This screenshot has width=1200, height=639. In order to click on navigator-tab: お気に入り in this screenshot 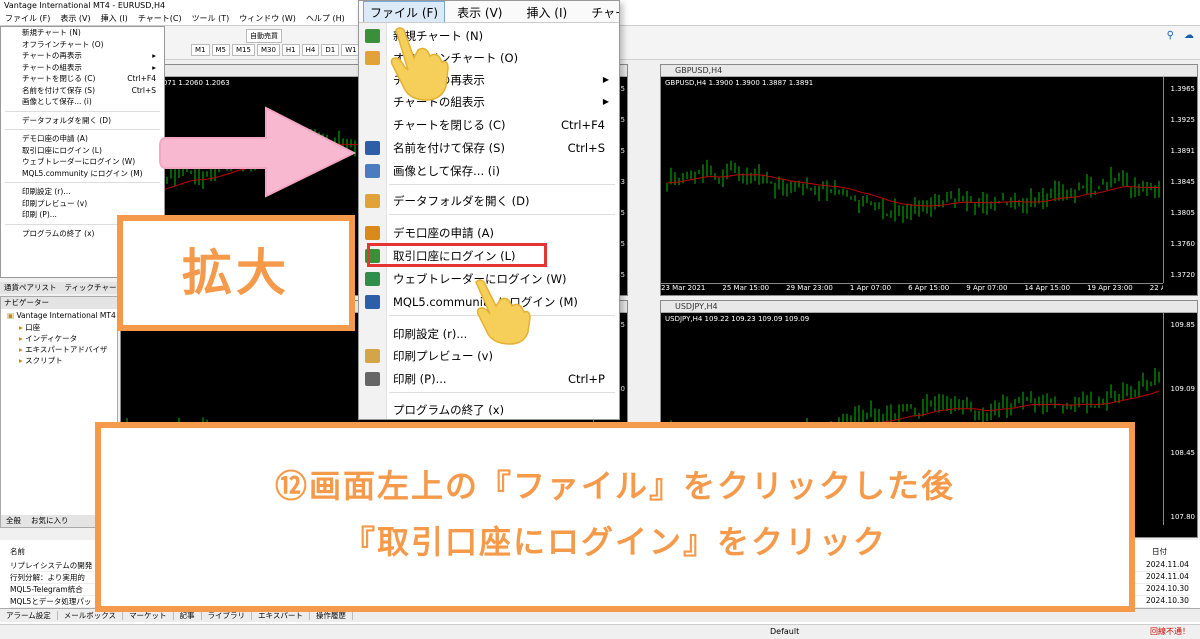, I will do `click(50, 520)`.